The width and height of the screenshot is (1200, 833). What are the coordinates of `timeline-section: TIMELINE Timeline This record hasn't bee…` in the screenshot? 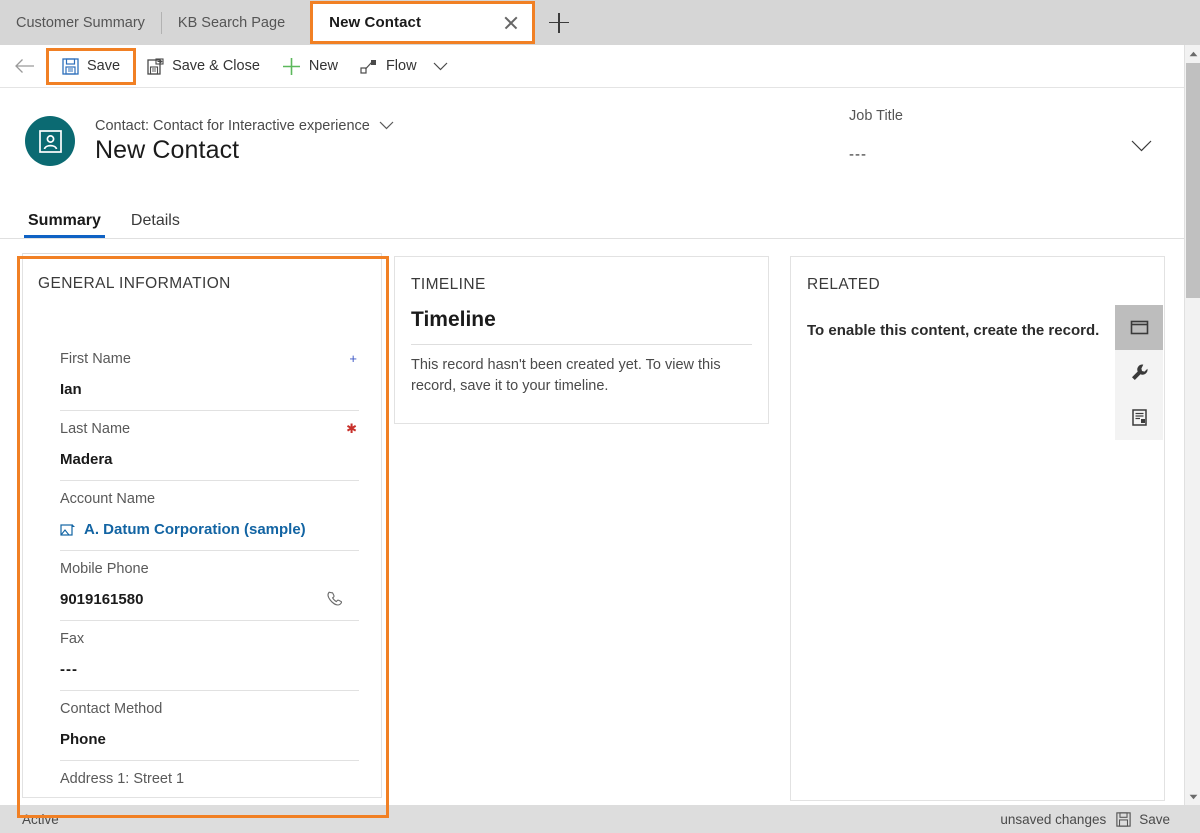 It's located at (581, 340).